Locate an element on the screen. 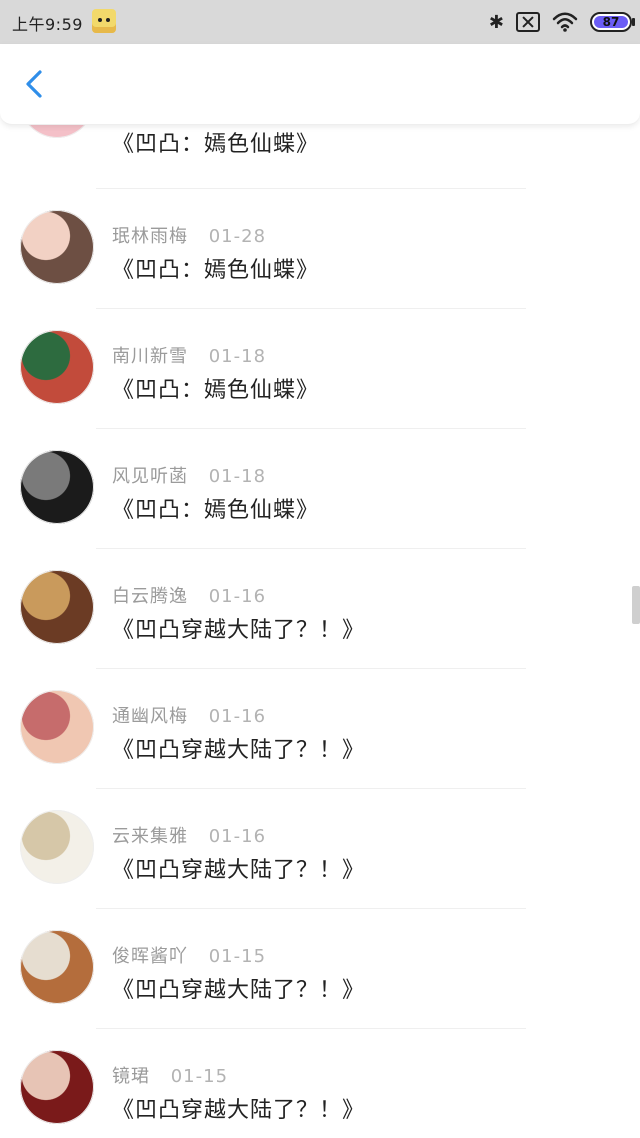 The image size is (640, 1138). list-item: 通幽风梅 01-16 《凹凸穿越大陆了？！》 is located at coordinates (320, 750).